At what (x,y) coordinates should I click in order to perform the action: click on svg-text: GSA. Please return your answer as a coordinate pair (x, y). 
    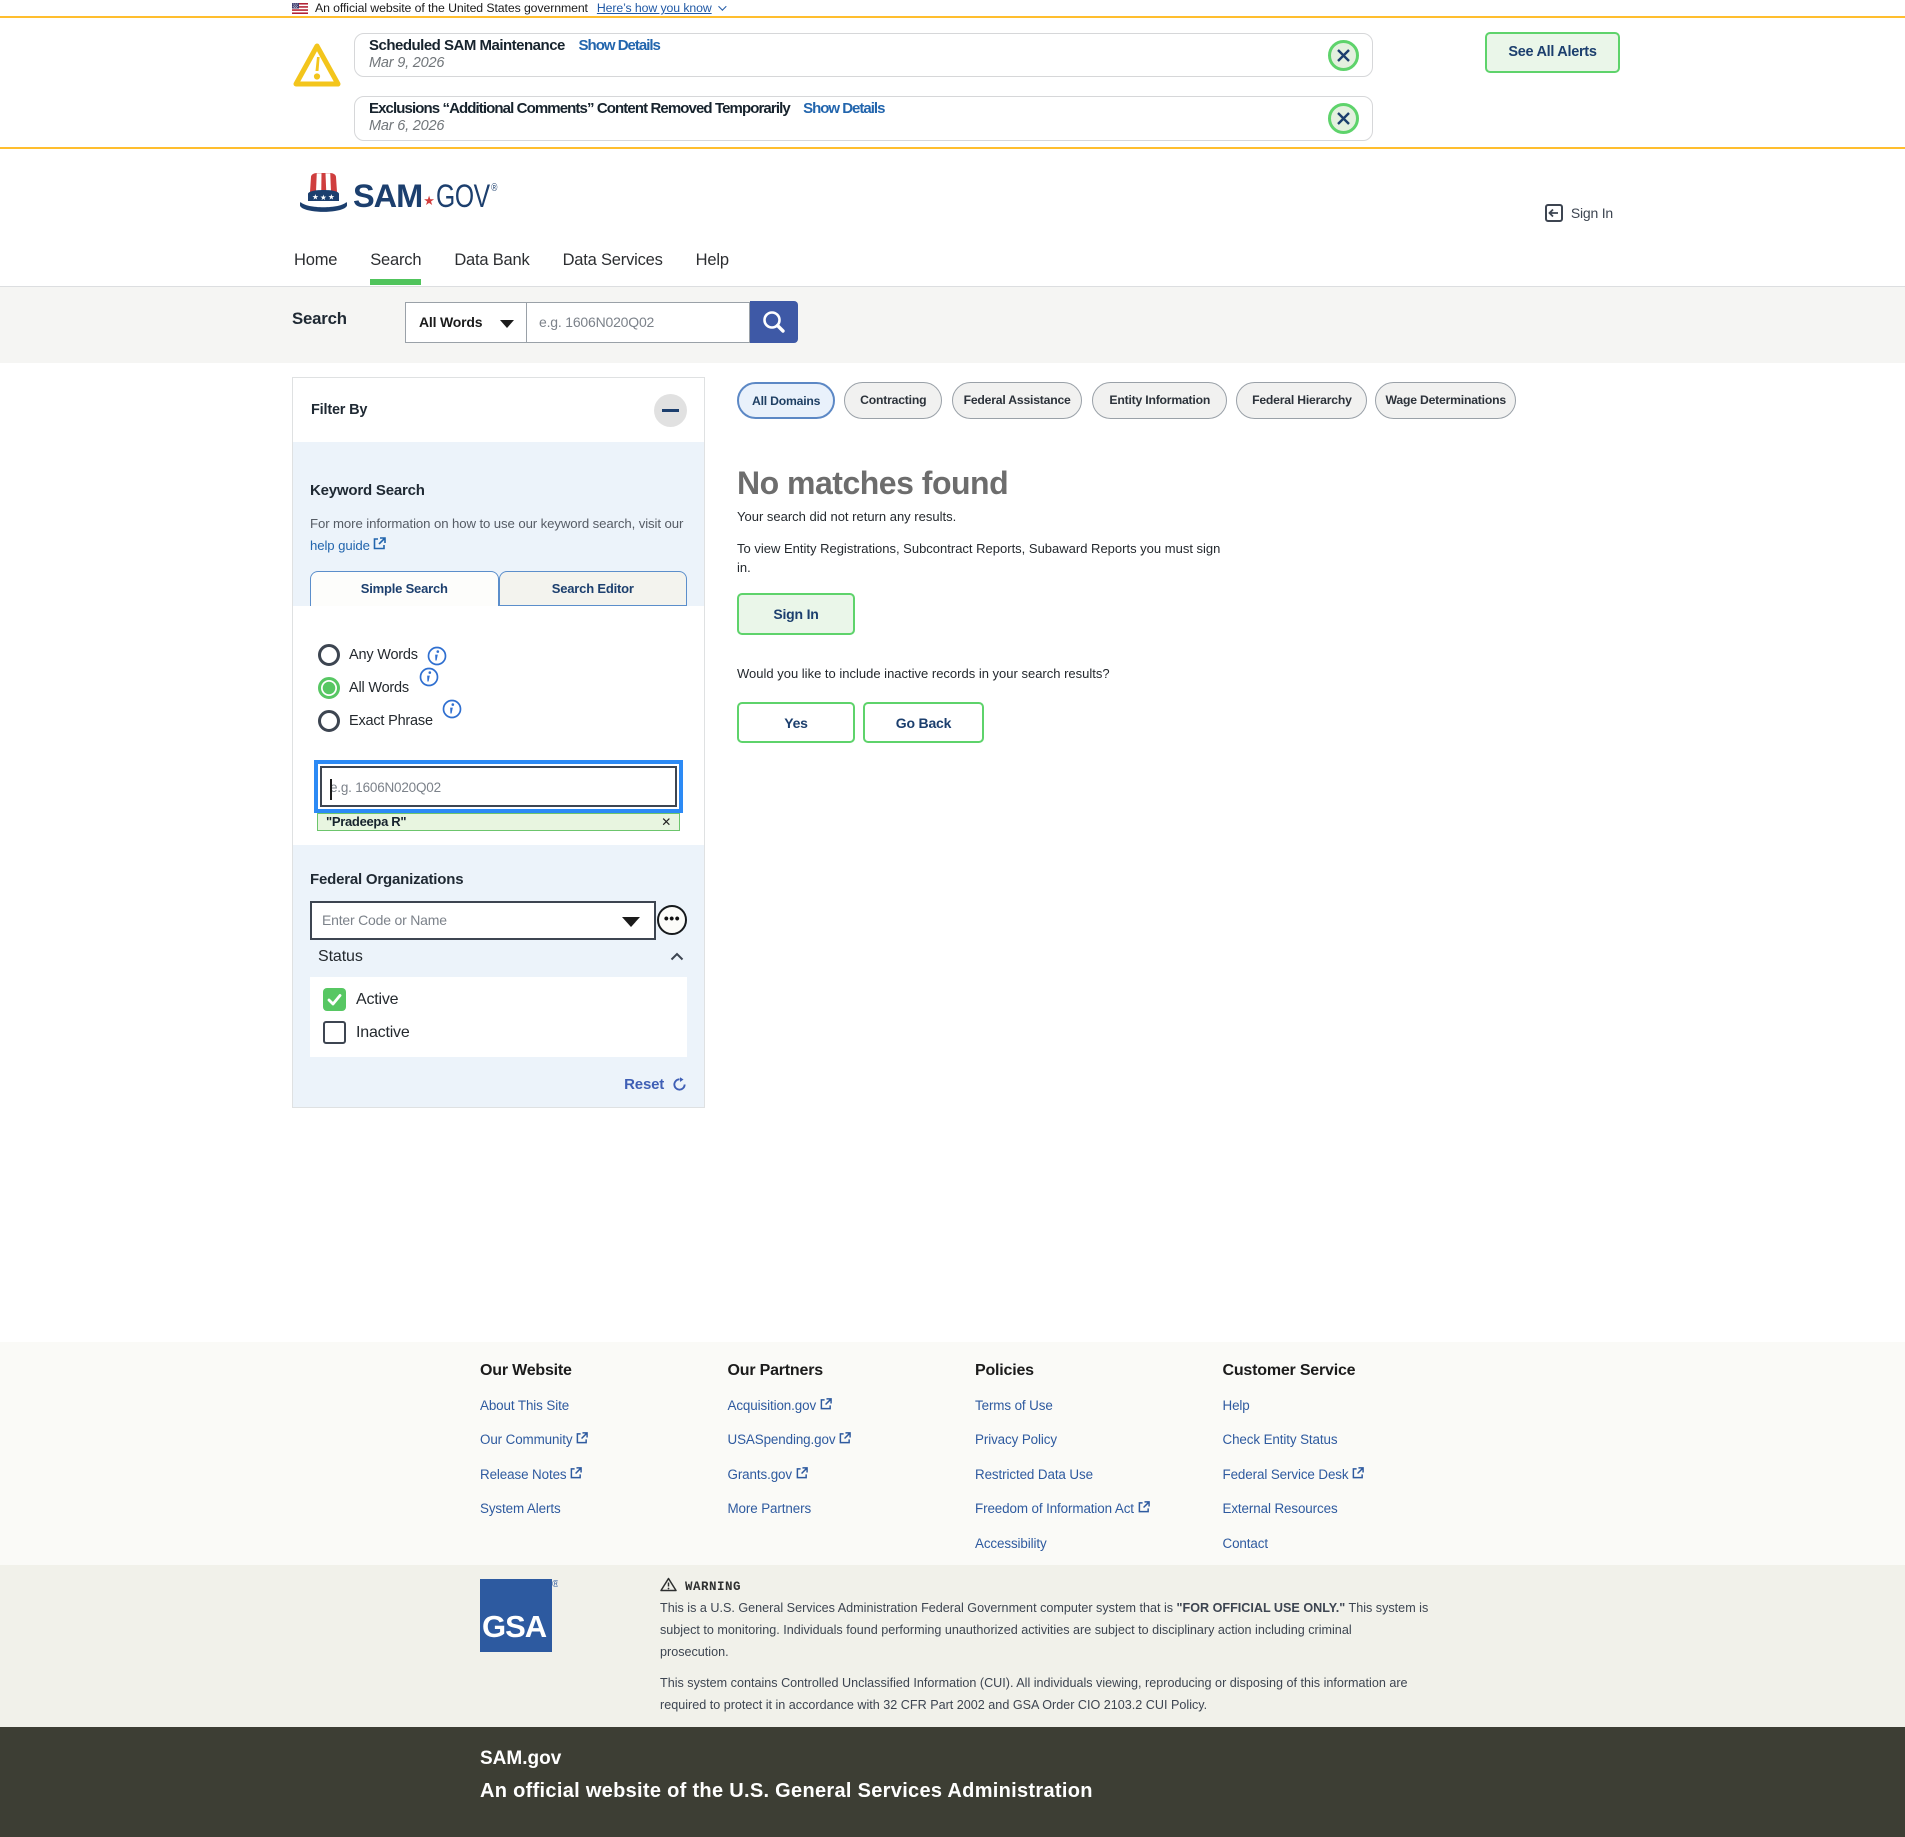
    Looking at the image, I should click on (514, 1626).